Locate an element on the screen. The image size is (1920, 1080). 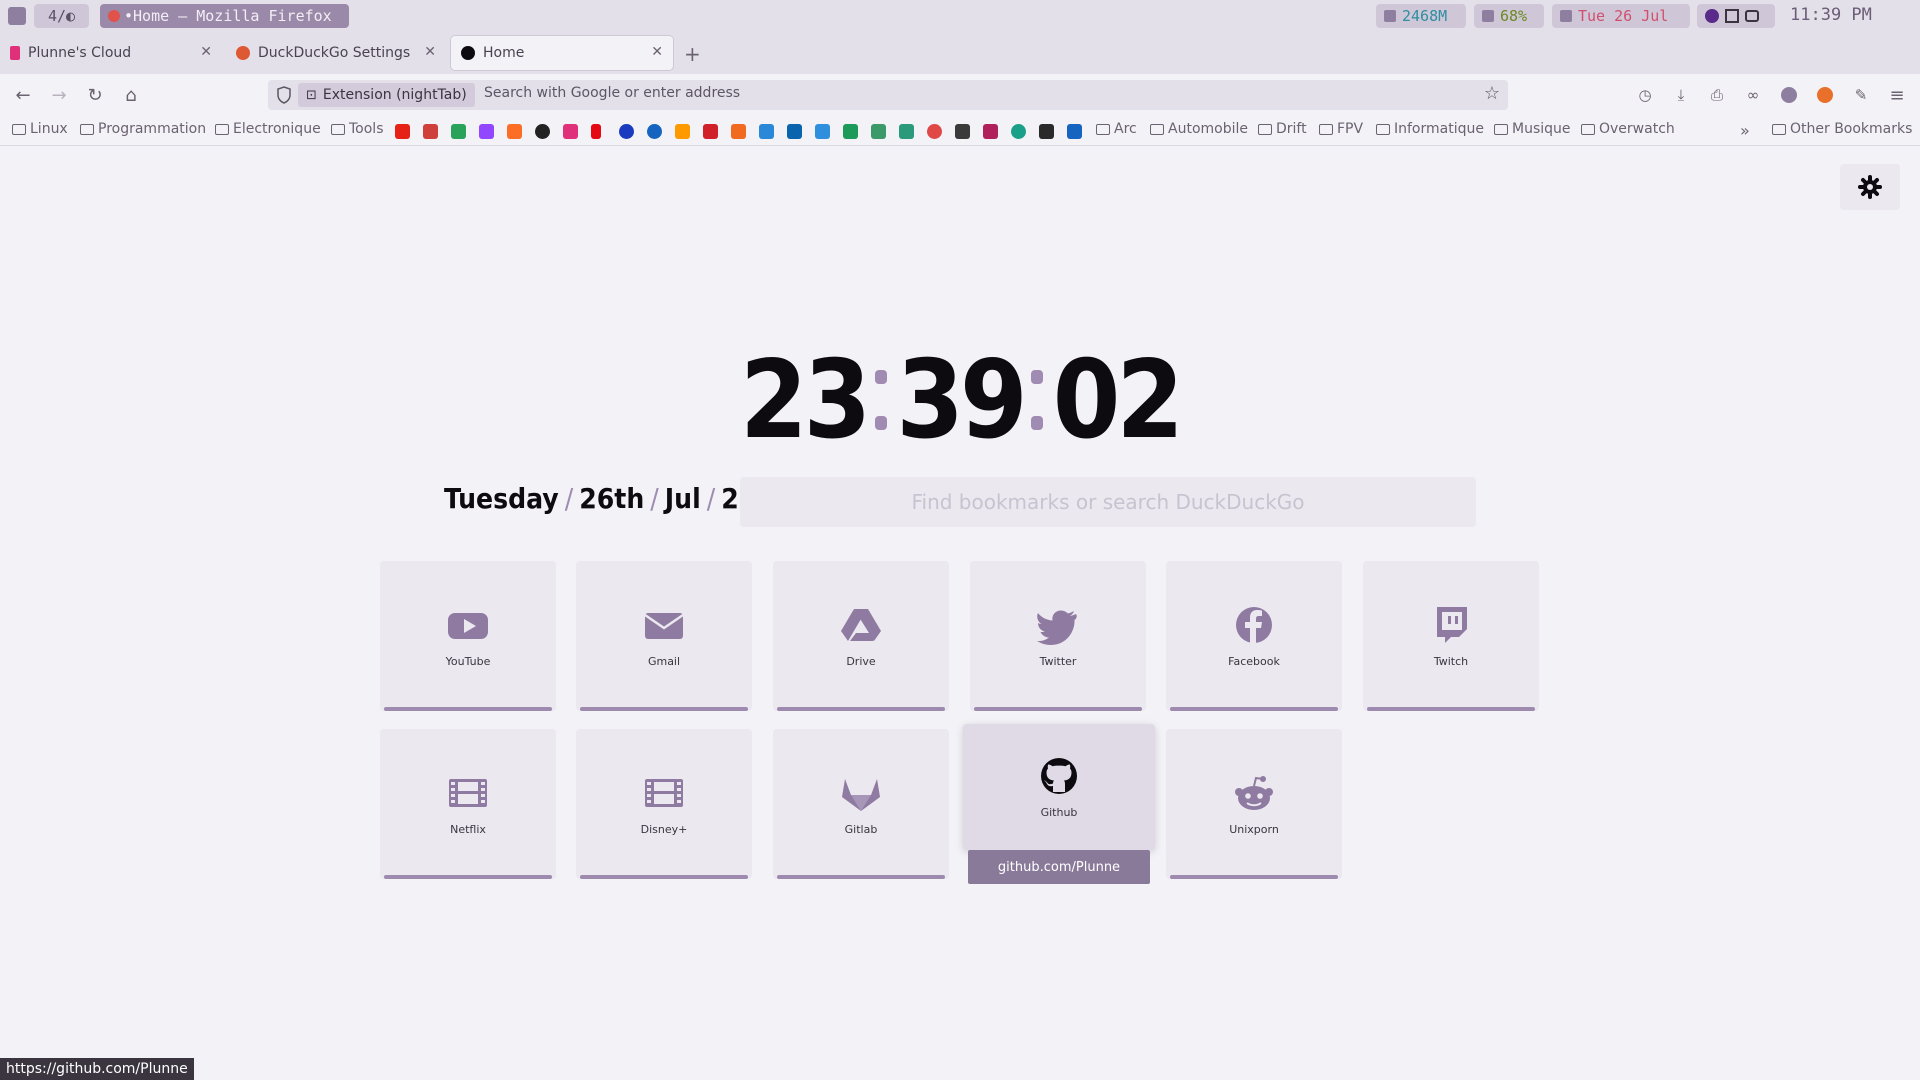
new-tab-button: + is located at coordinates (692, 54).